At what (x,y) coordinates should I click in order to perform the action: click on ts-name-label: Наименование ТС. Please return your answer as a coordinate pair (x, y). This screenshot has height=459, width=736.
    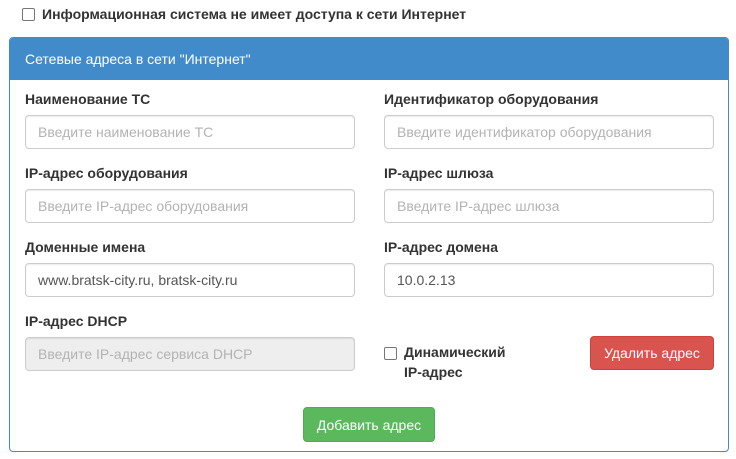
    Looking at the image, I should click on (88, 99).